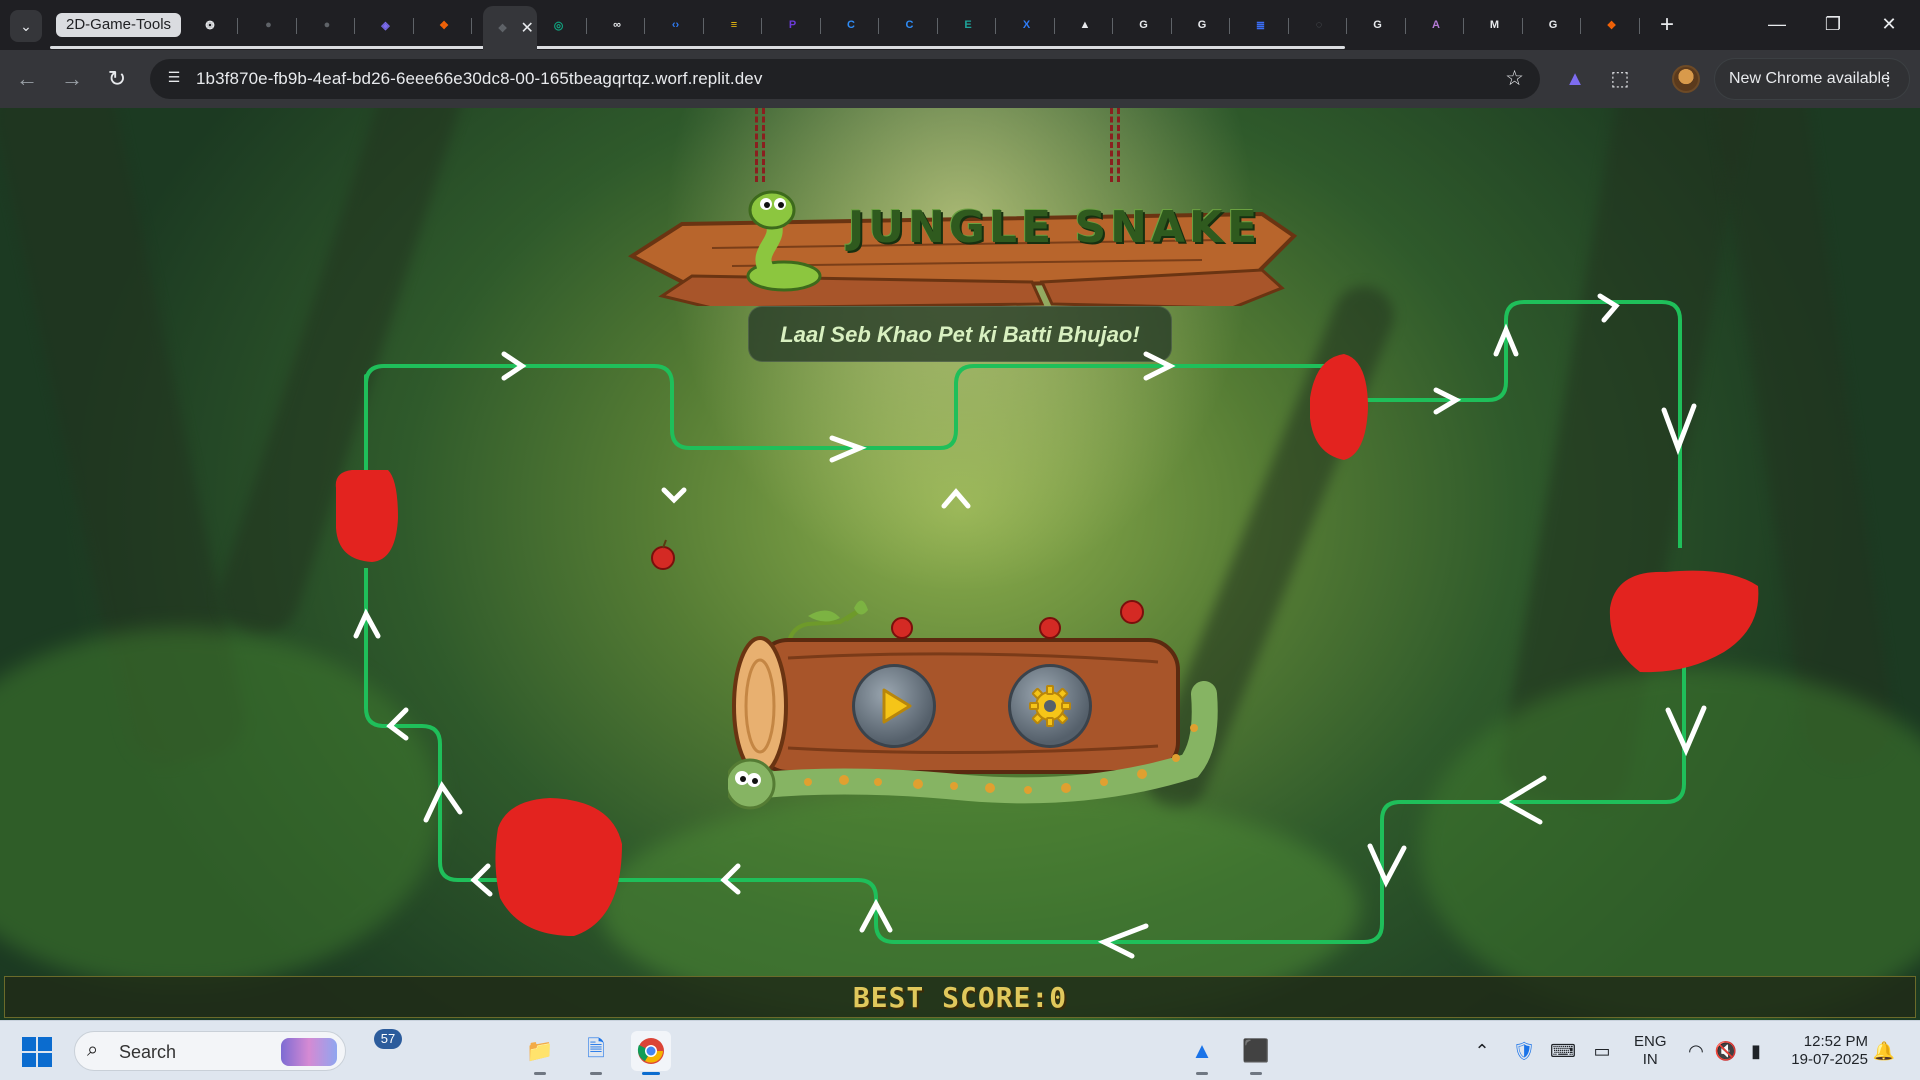  Describe the element at coordinates (148, 1052) in the screenshot. I see `search-placeholder: Search` at that location.